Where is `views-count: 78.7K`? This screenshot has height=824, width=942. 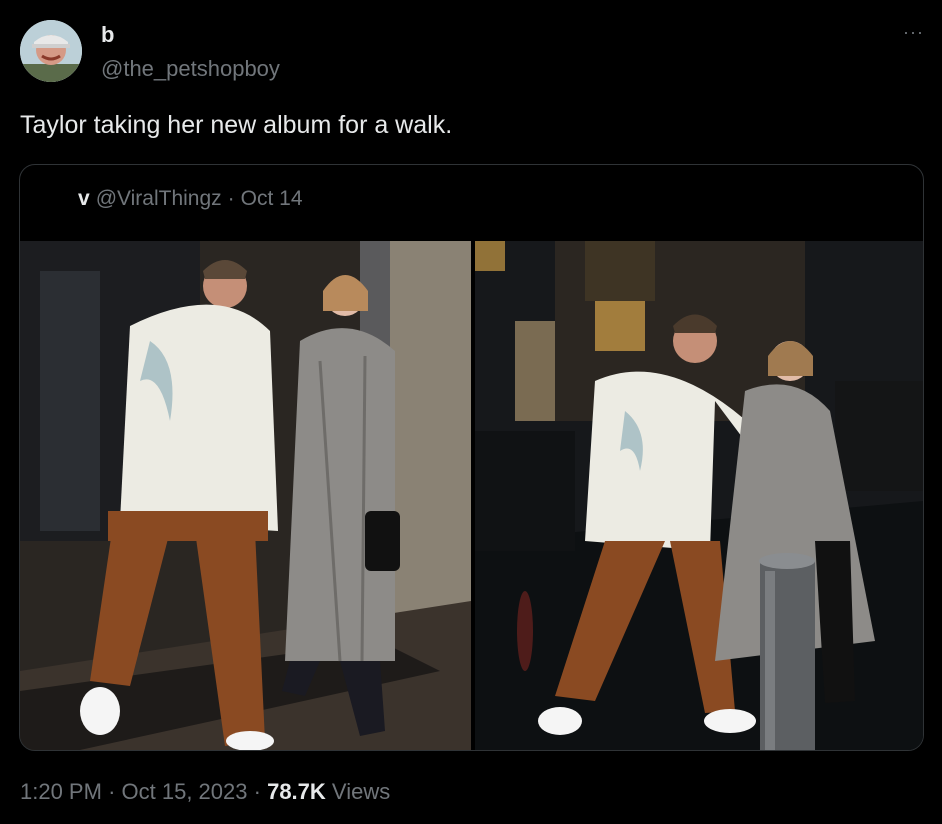
views-count: 78.7K is located at coordinates (296, 791).